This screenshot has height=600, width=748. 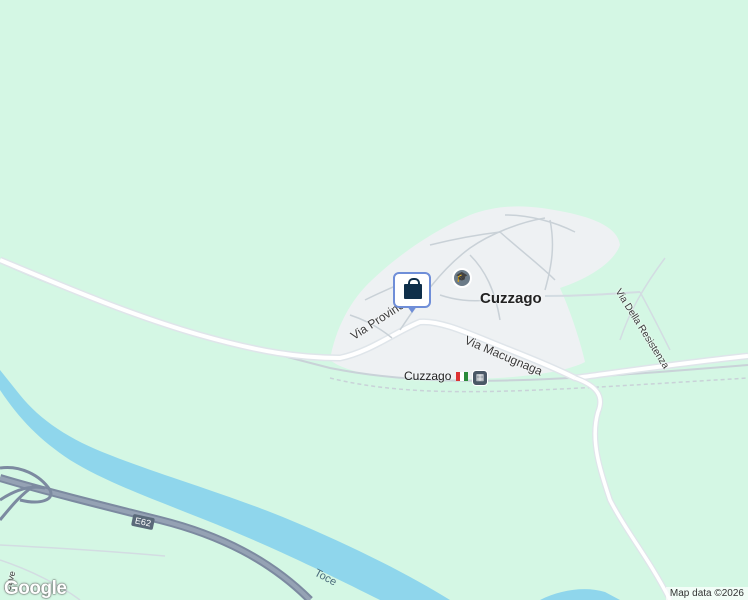 What do you see at coordinates (462, 376) in the screenshot?
I see `station-flag-icon` at bounding box center [462, 376].